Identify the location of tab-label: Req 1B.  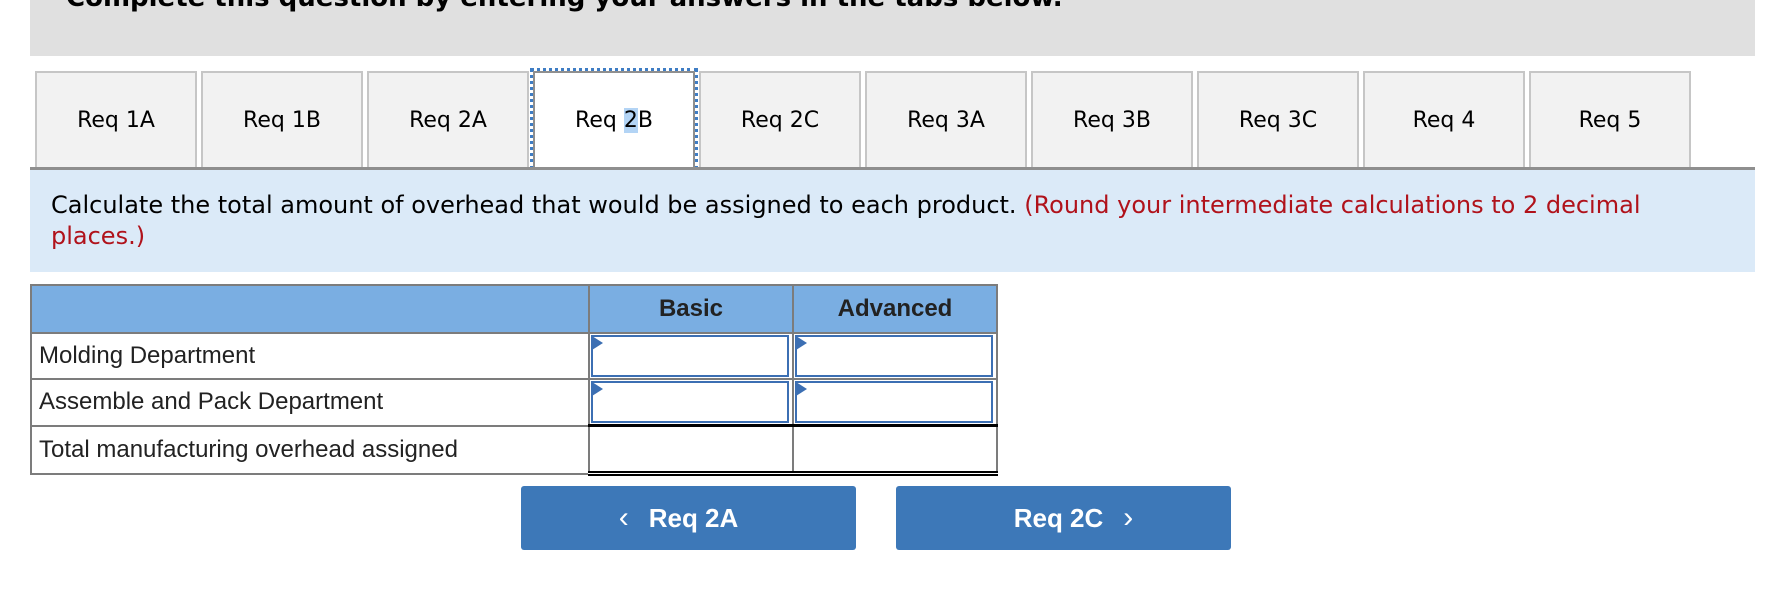
(282, 120).